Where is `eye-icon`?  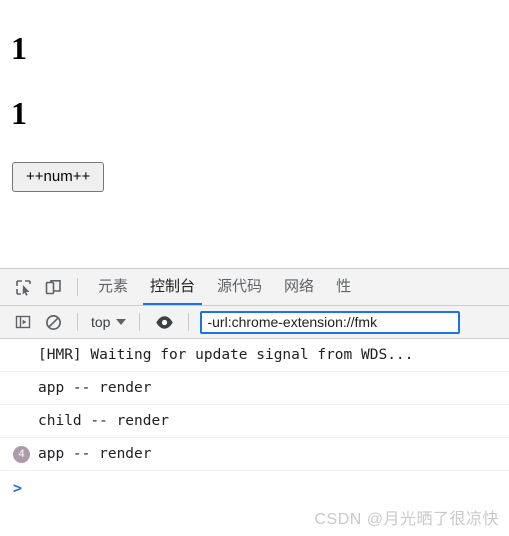 eye-icon is located at coordinates (164, 322).